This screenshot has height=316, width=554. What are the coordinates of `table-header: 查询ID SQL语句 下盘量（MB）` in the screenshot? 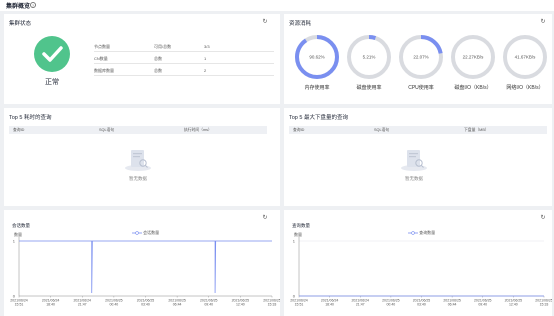 It's located at (418, 130).